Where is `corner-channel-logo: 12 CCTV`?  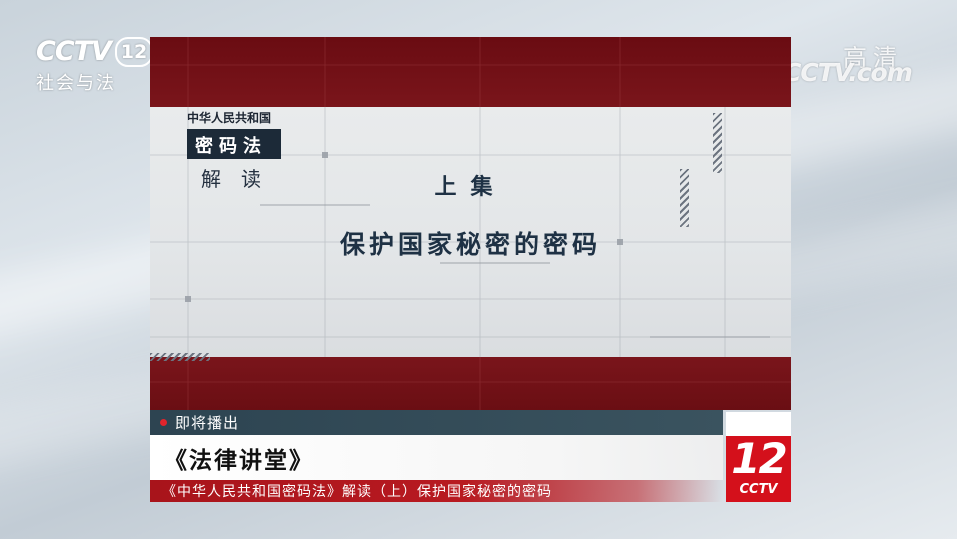 corner-channel-logo: 12 CCTV is located at coordinates (758, 457).